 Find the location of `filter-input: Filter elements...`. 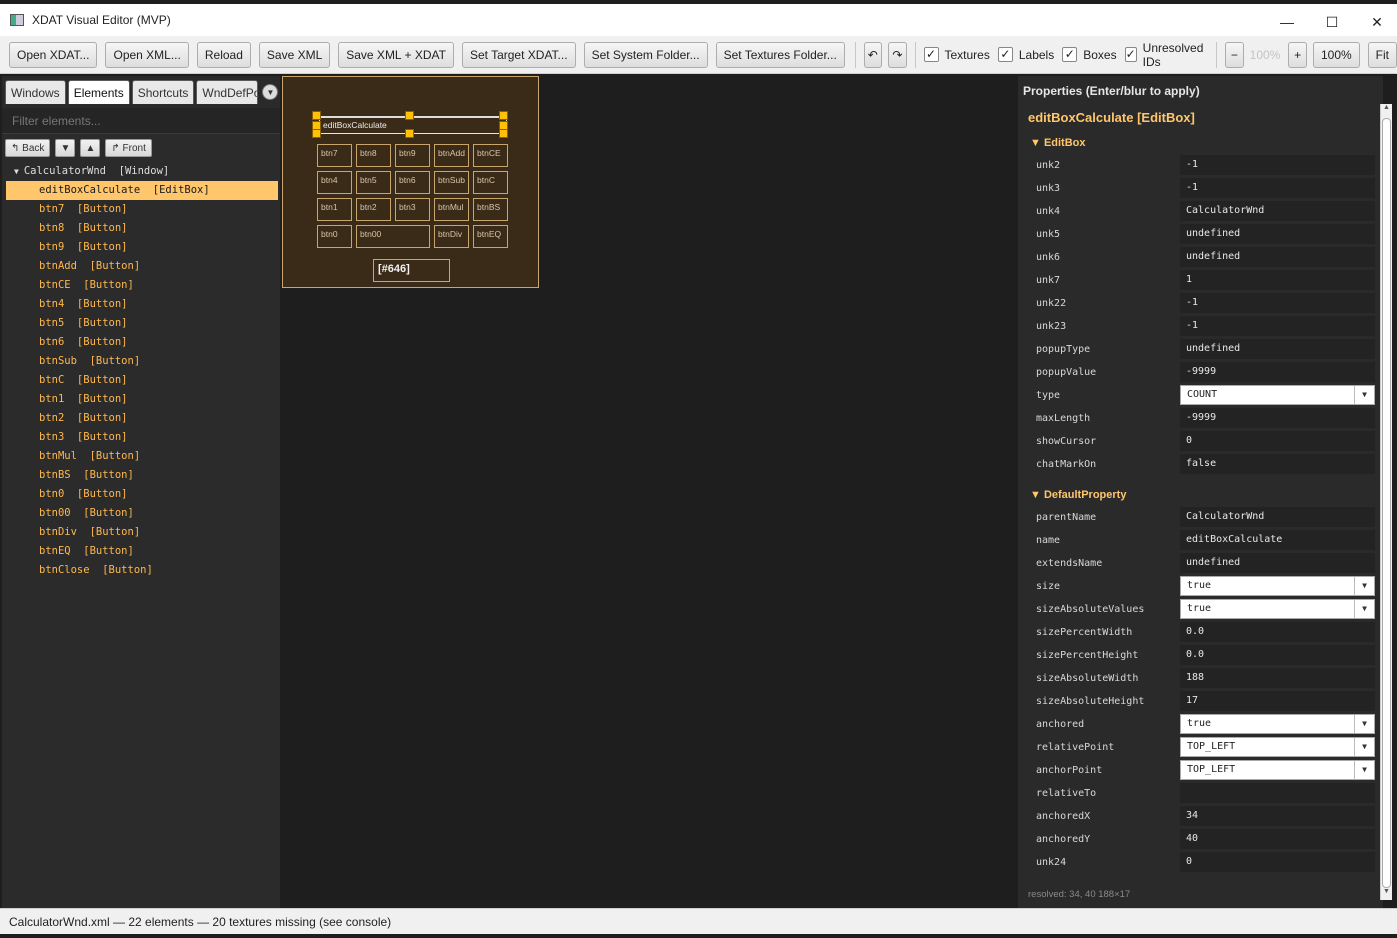

filter-input: Filter elements... is located at coordinates (141, 121).